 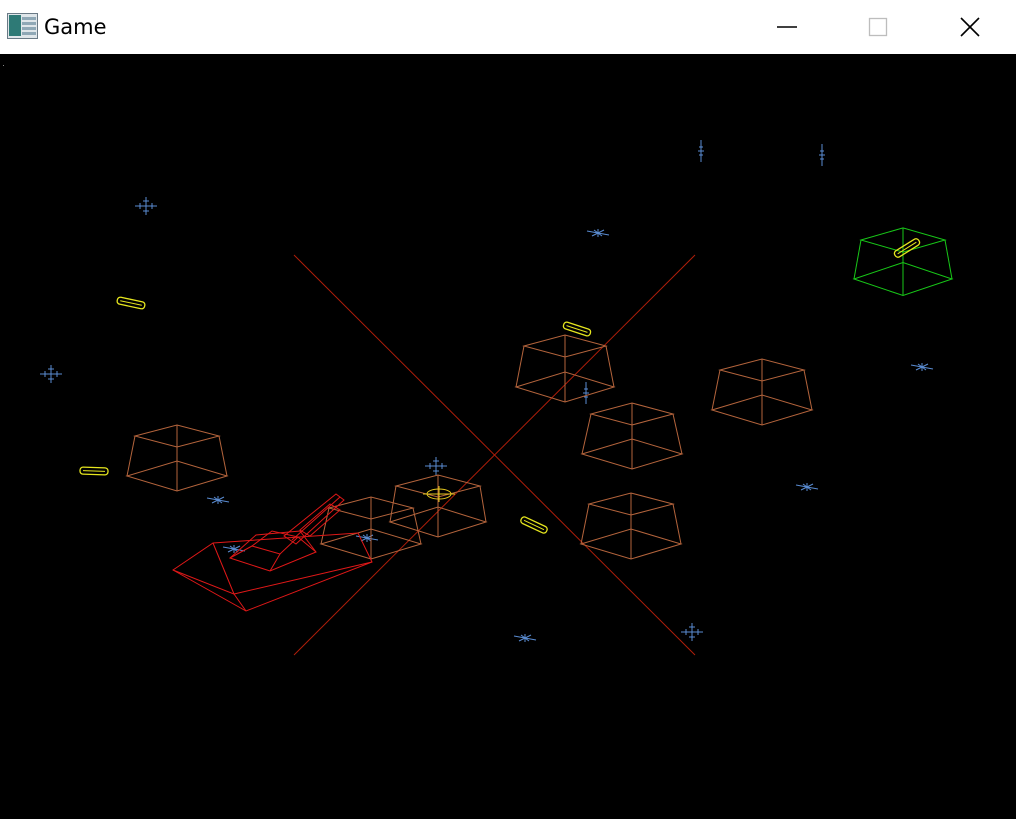 What do you see at coordinates (272, 572) in the screenshot?
I see `tank-hull-top` at bounding box center [272, 572].